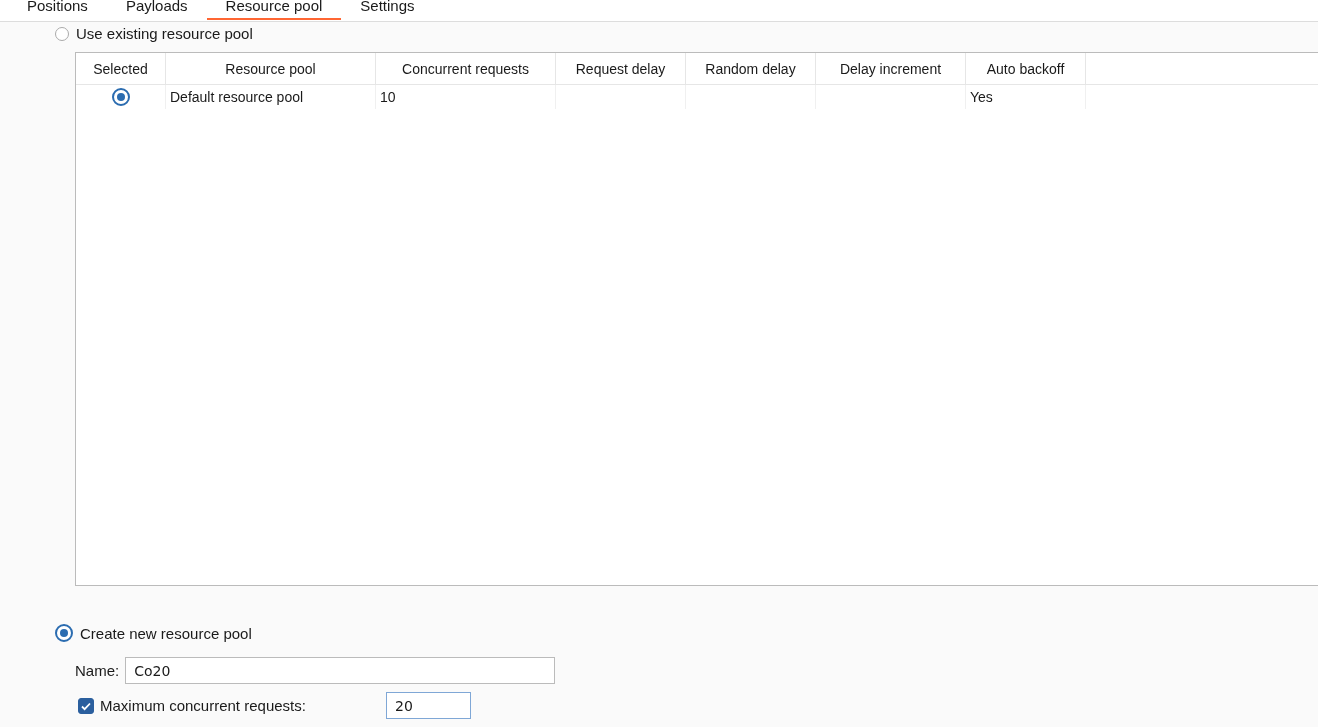 The width and height of the screenshot is (1318, 727). I want to click on column-header: Selected, so click(121, 68).